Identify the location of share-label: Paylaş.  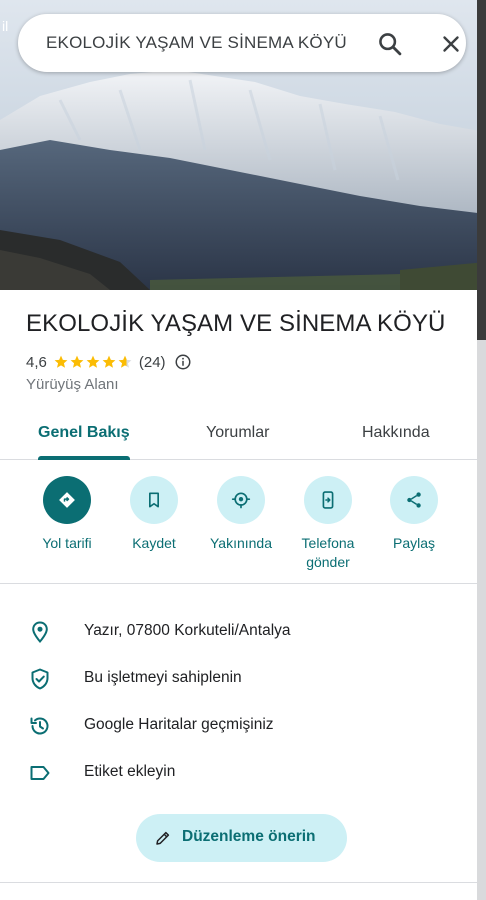
(414, 543).